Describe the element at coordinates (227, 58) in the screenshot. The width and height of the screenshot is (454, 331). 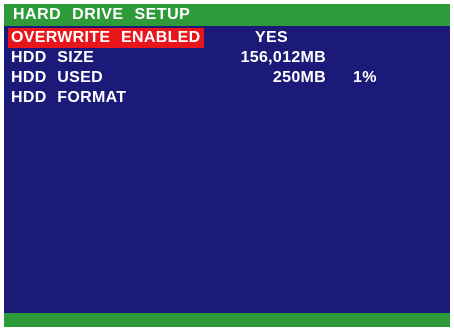
I see `menu-item-hdd-size: HDD SIZE 156,012MB` at that location.